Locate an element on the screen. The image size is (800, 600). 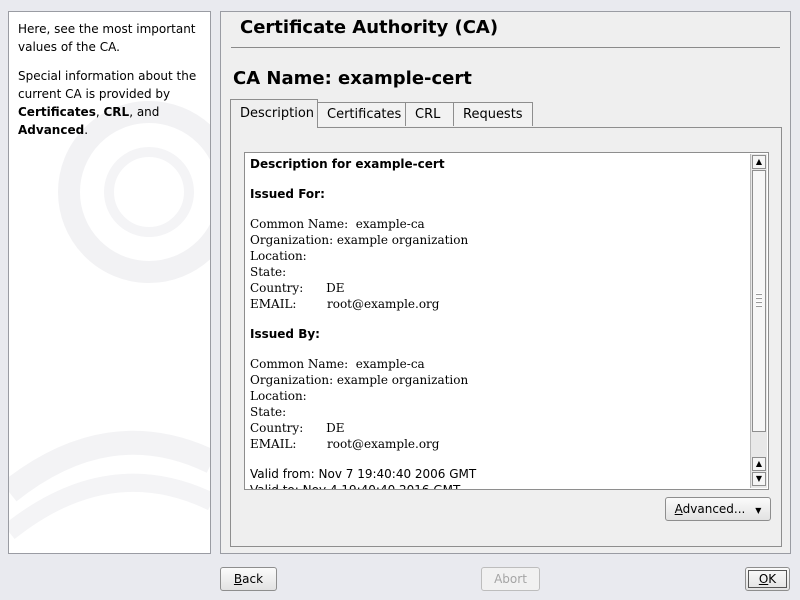
help-text: . is located at coordinates (86, 130).